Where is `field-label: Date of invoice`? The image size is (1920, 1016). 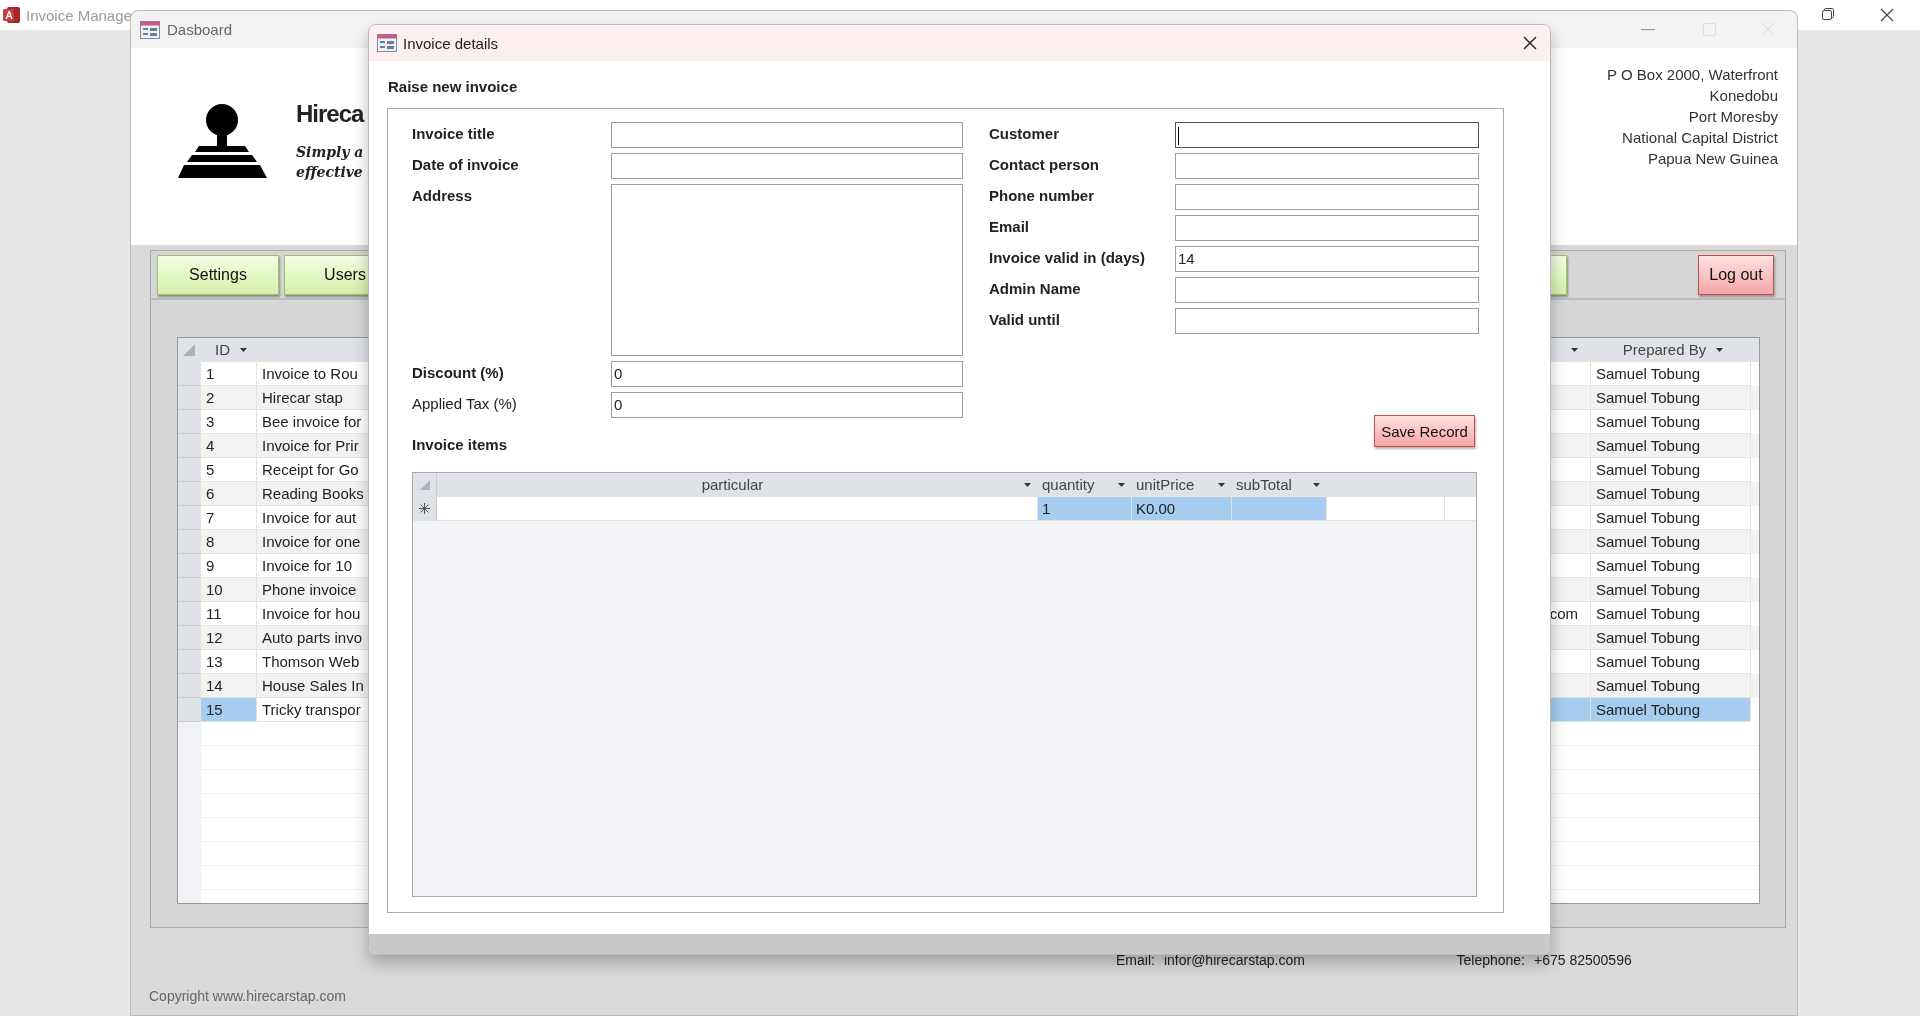 field-label: Date of invoice is located at coordinates (466, 165).